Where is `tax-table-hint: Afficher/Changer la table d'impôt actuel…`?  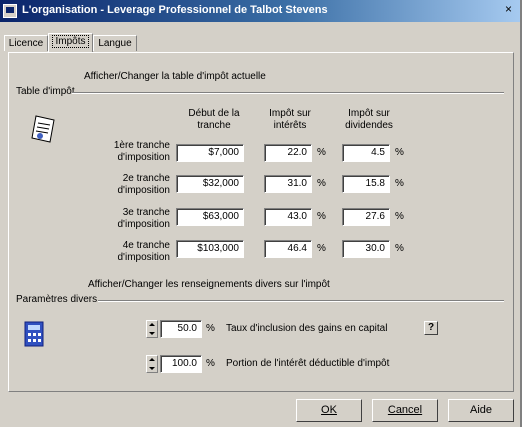 tax-table-hint: Afficher/Changer la table d'impôt actuel… is located at coordinates (175, 76).